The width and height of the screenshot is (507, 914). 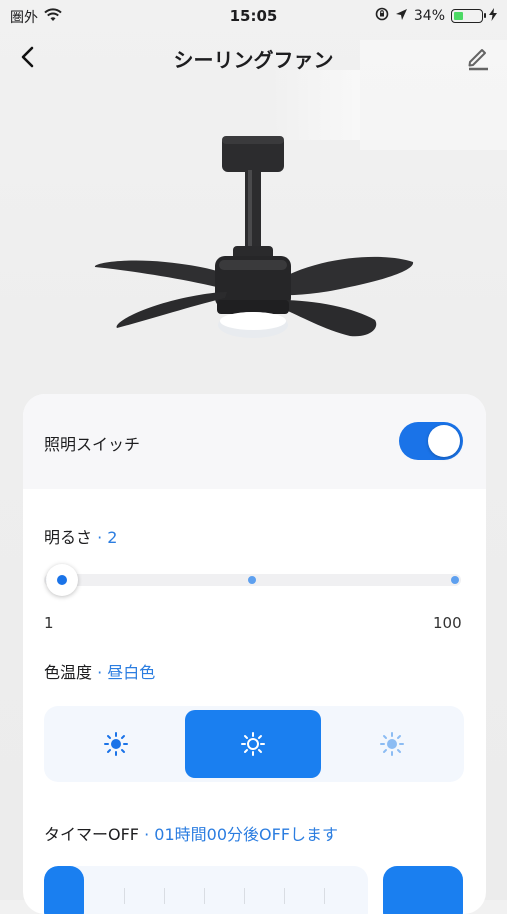 I want to click on cool-color-option, so click(x=392, y=744).